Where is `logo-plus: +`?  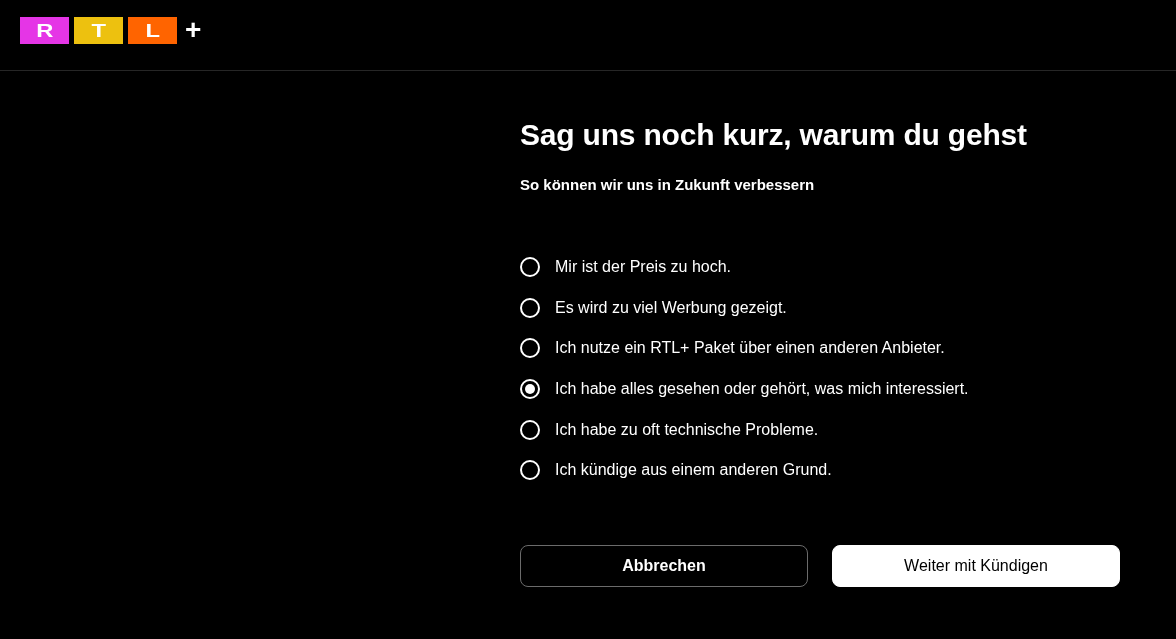
logo-plus: + is located at coordinates (193, 30).